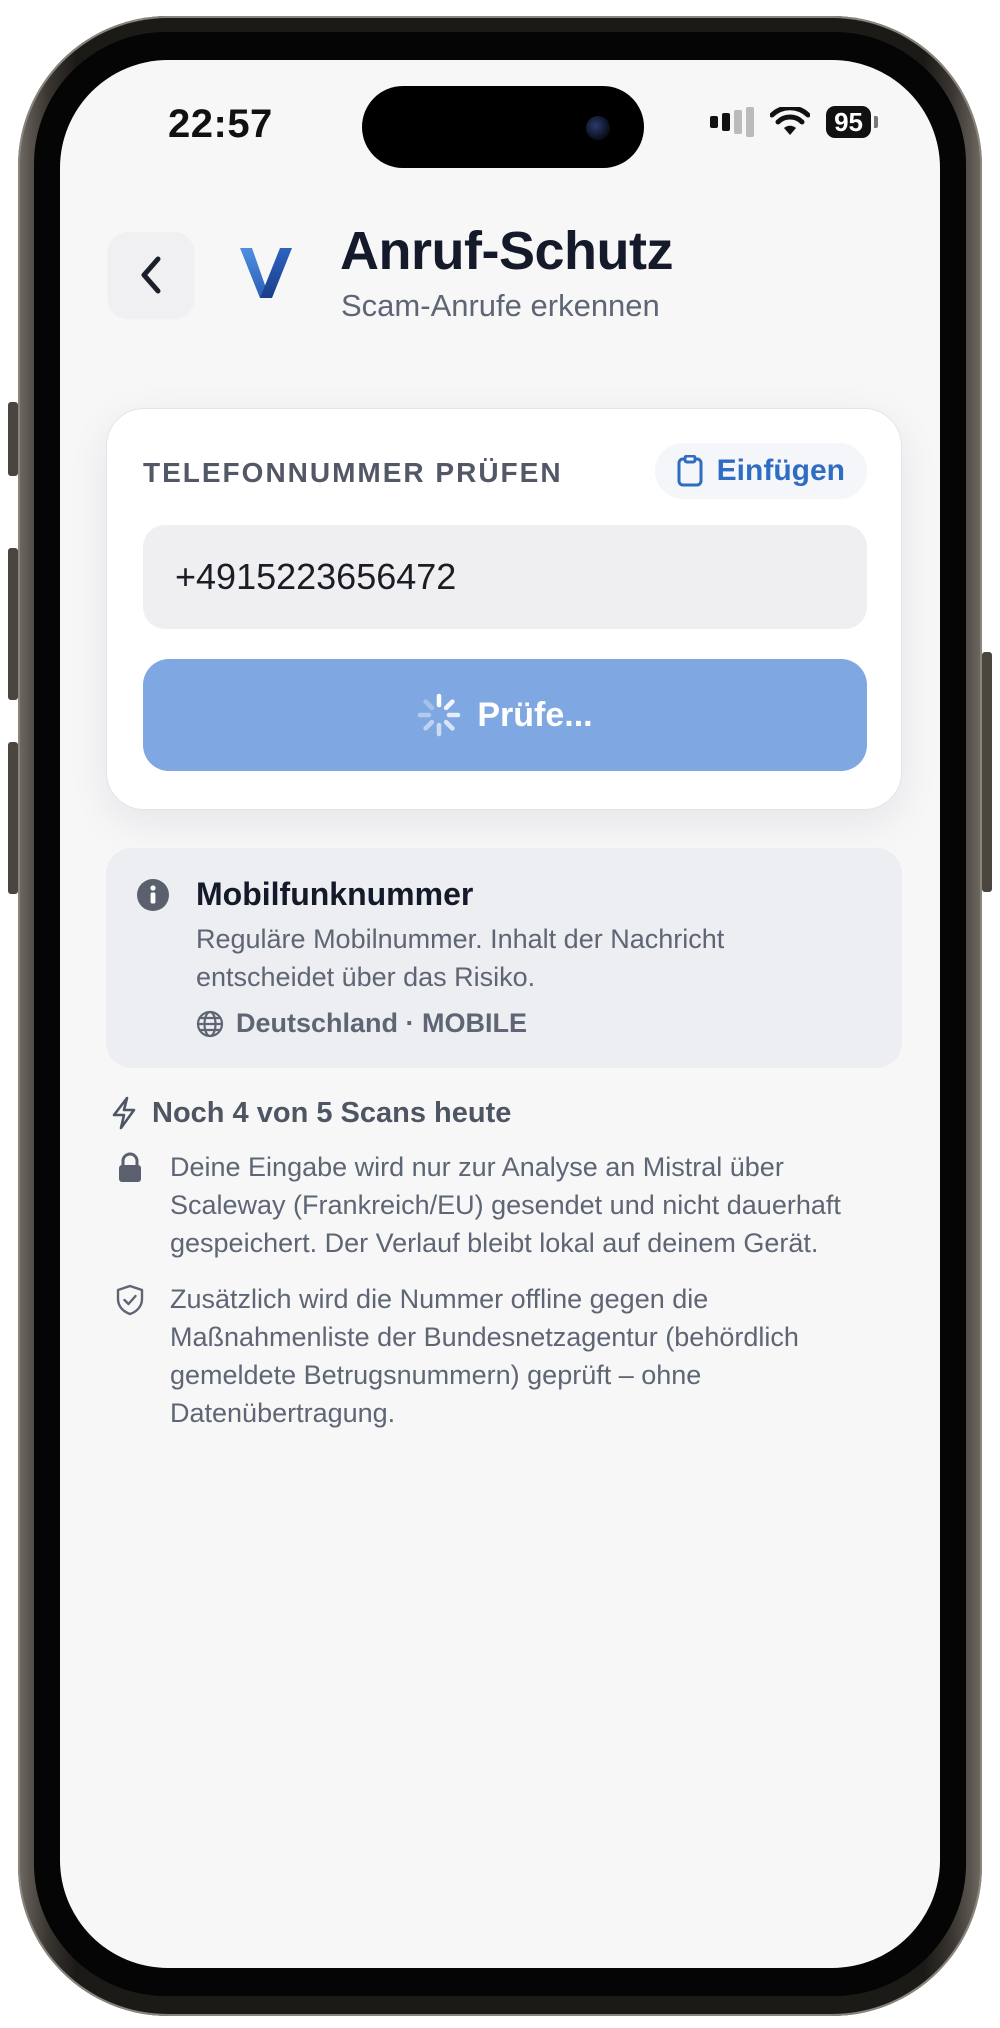 This screenshot has height=2028, width=1000. I want to click on info-icon, so click(153, 895).